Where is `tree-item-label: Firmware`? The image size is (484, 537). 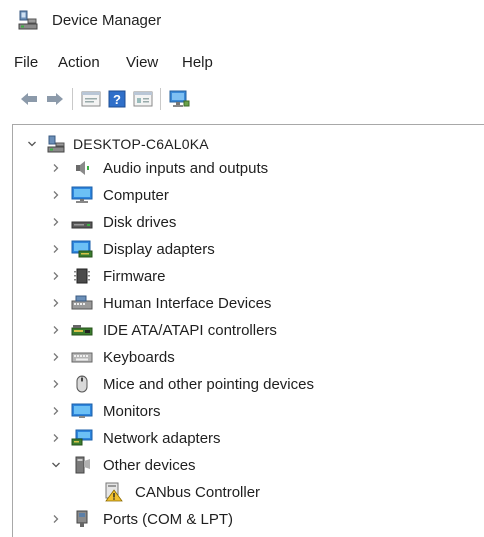 tree-item-label: Firmware is located at coordinates (134, 276).